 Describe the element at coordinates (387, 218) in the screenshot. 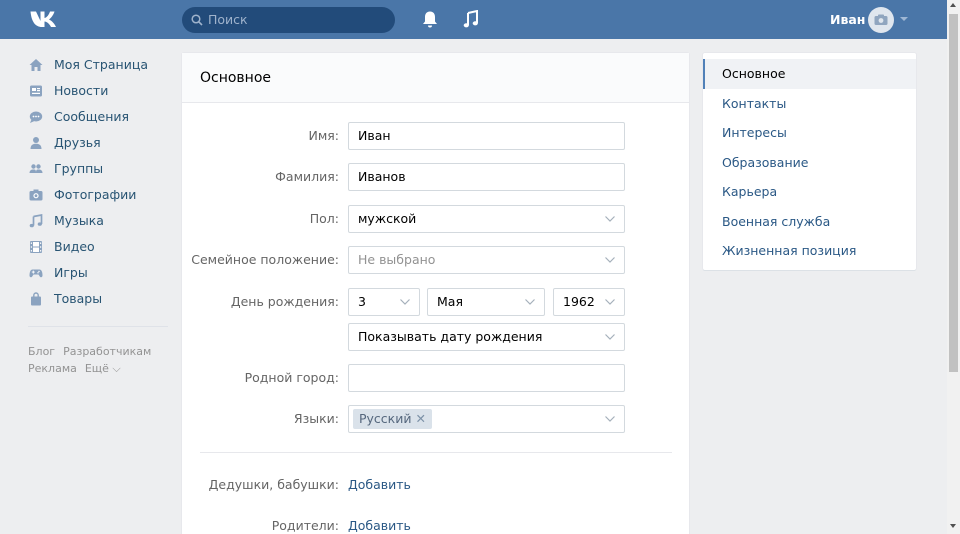

I see `gender-value: мужской` at that location.